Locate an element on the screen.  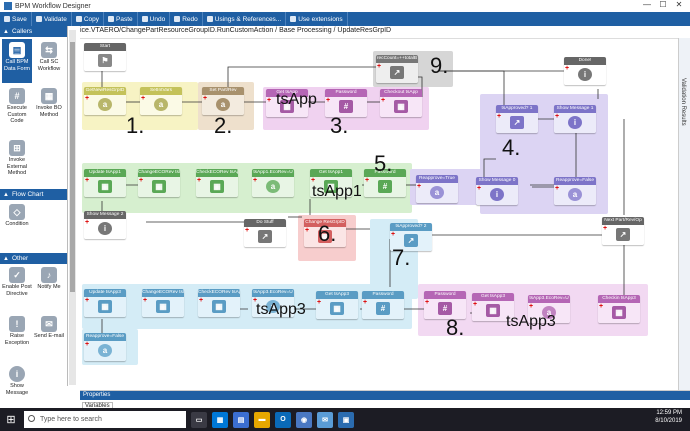
windows-taskbar: ⊞ Type here to search ▭ ▦ ▤ ▬ O ◉ ✉ ▣ is located at coordinates (345, 419).